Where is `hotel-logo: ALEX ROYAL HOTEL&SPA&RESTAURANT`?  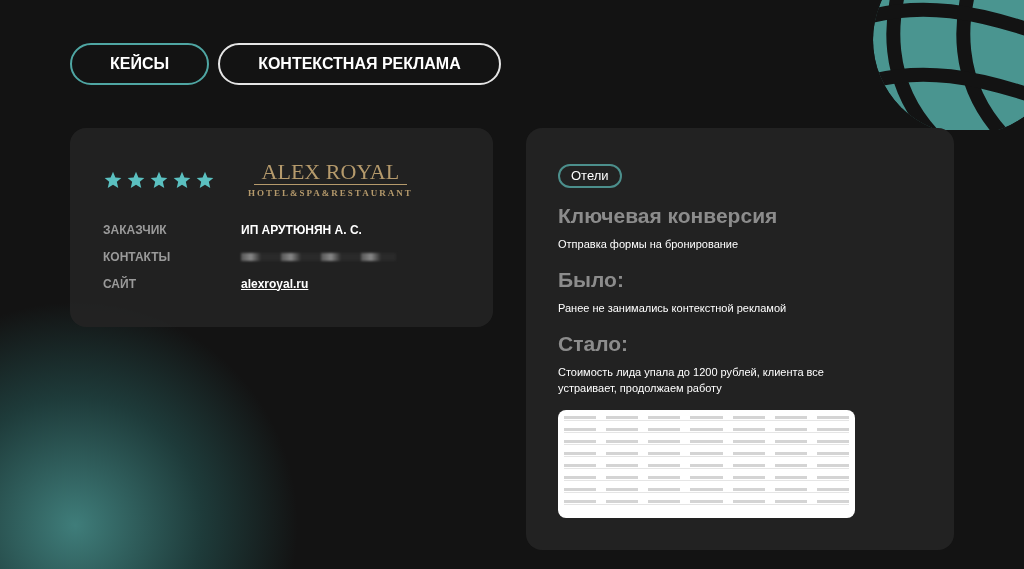
hotel-logo: ALEX ROYAL HOTEL&SPA&RESTAURANT is located at coordinates (330, 180).